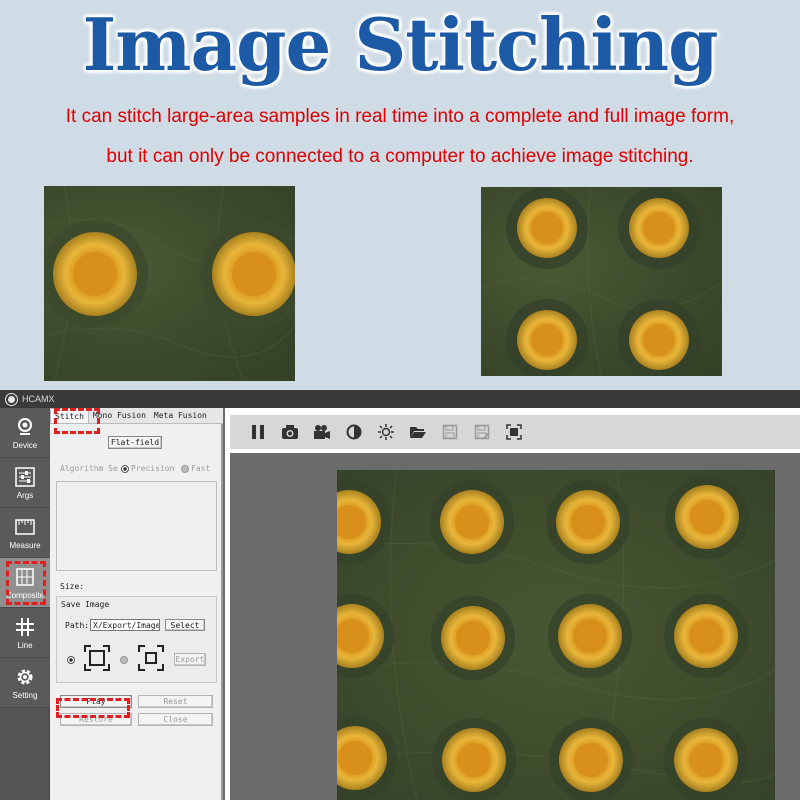 The height and width of the screenshot is (800, 800). I want to click on open-folder-icon, so click(418, 432).